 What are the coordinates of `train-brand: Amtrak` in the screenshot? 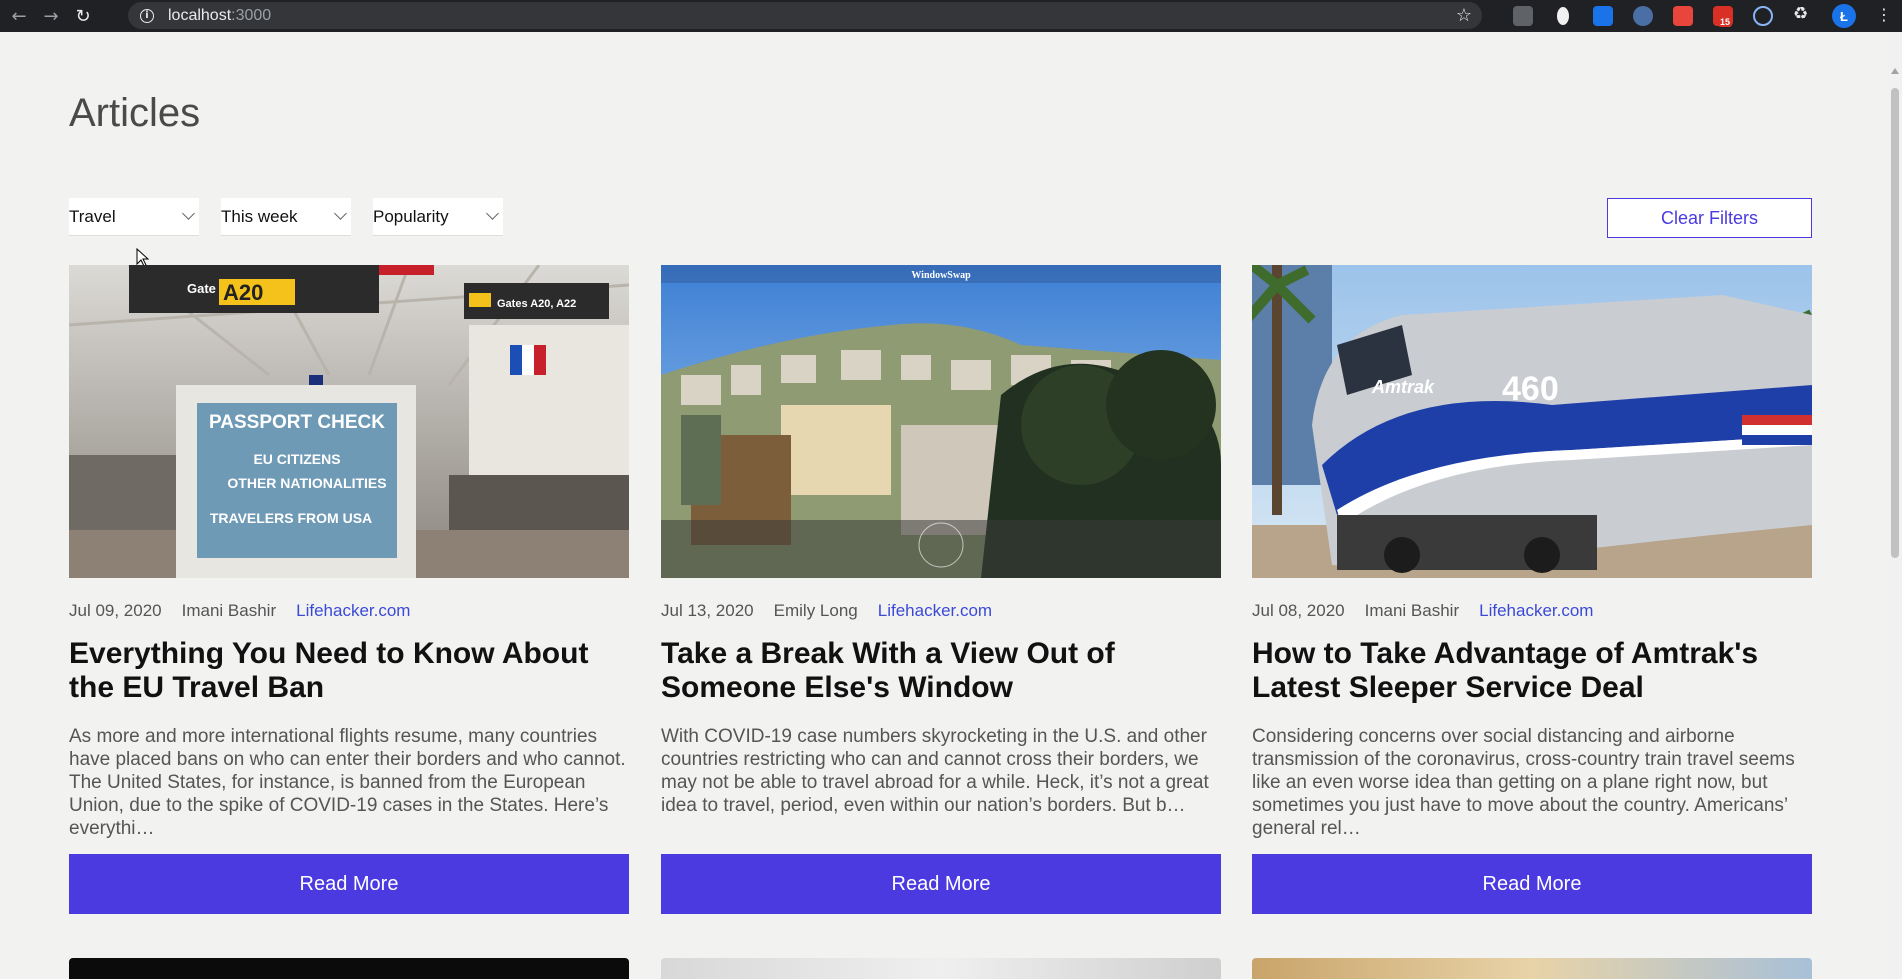 It's located at (1403, 387).